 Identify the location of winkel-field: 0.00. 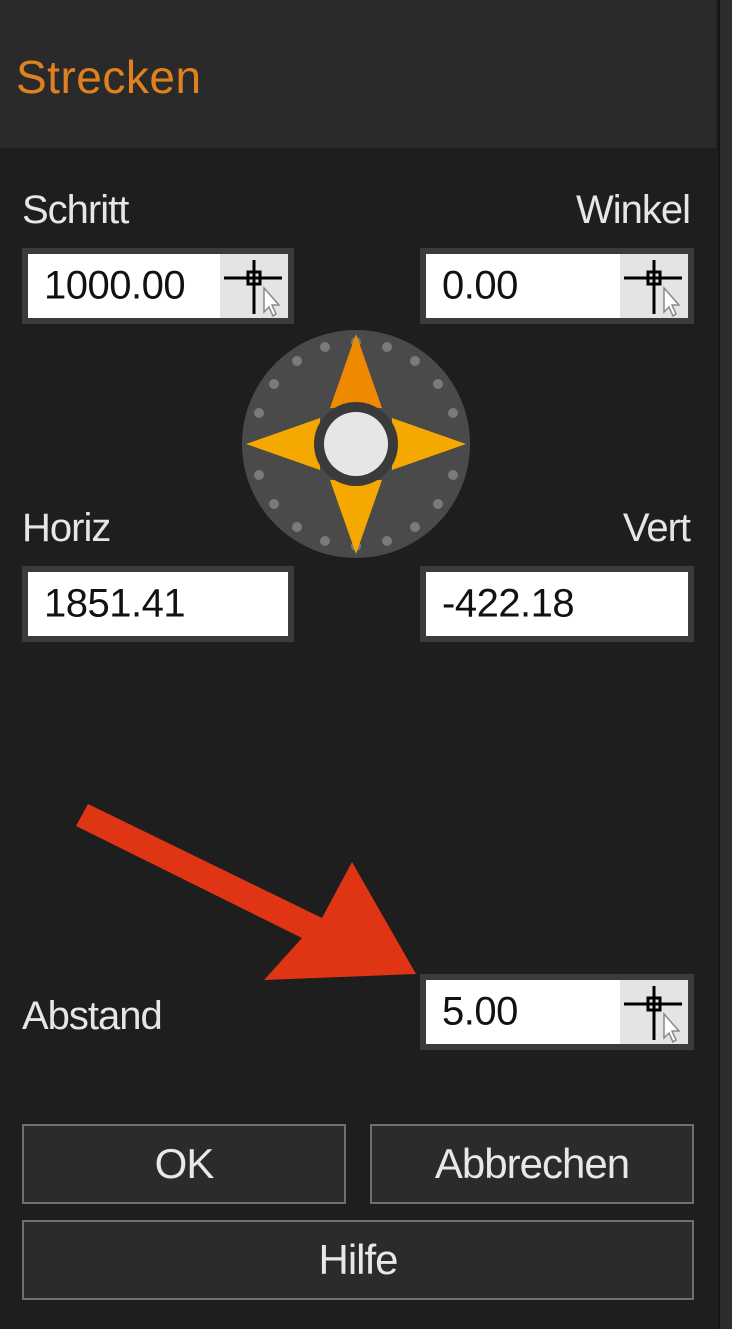
(557, 286).